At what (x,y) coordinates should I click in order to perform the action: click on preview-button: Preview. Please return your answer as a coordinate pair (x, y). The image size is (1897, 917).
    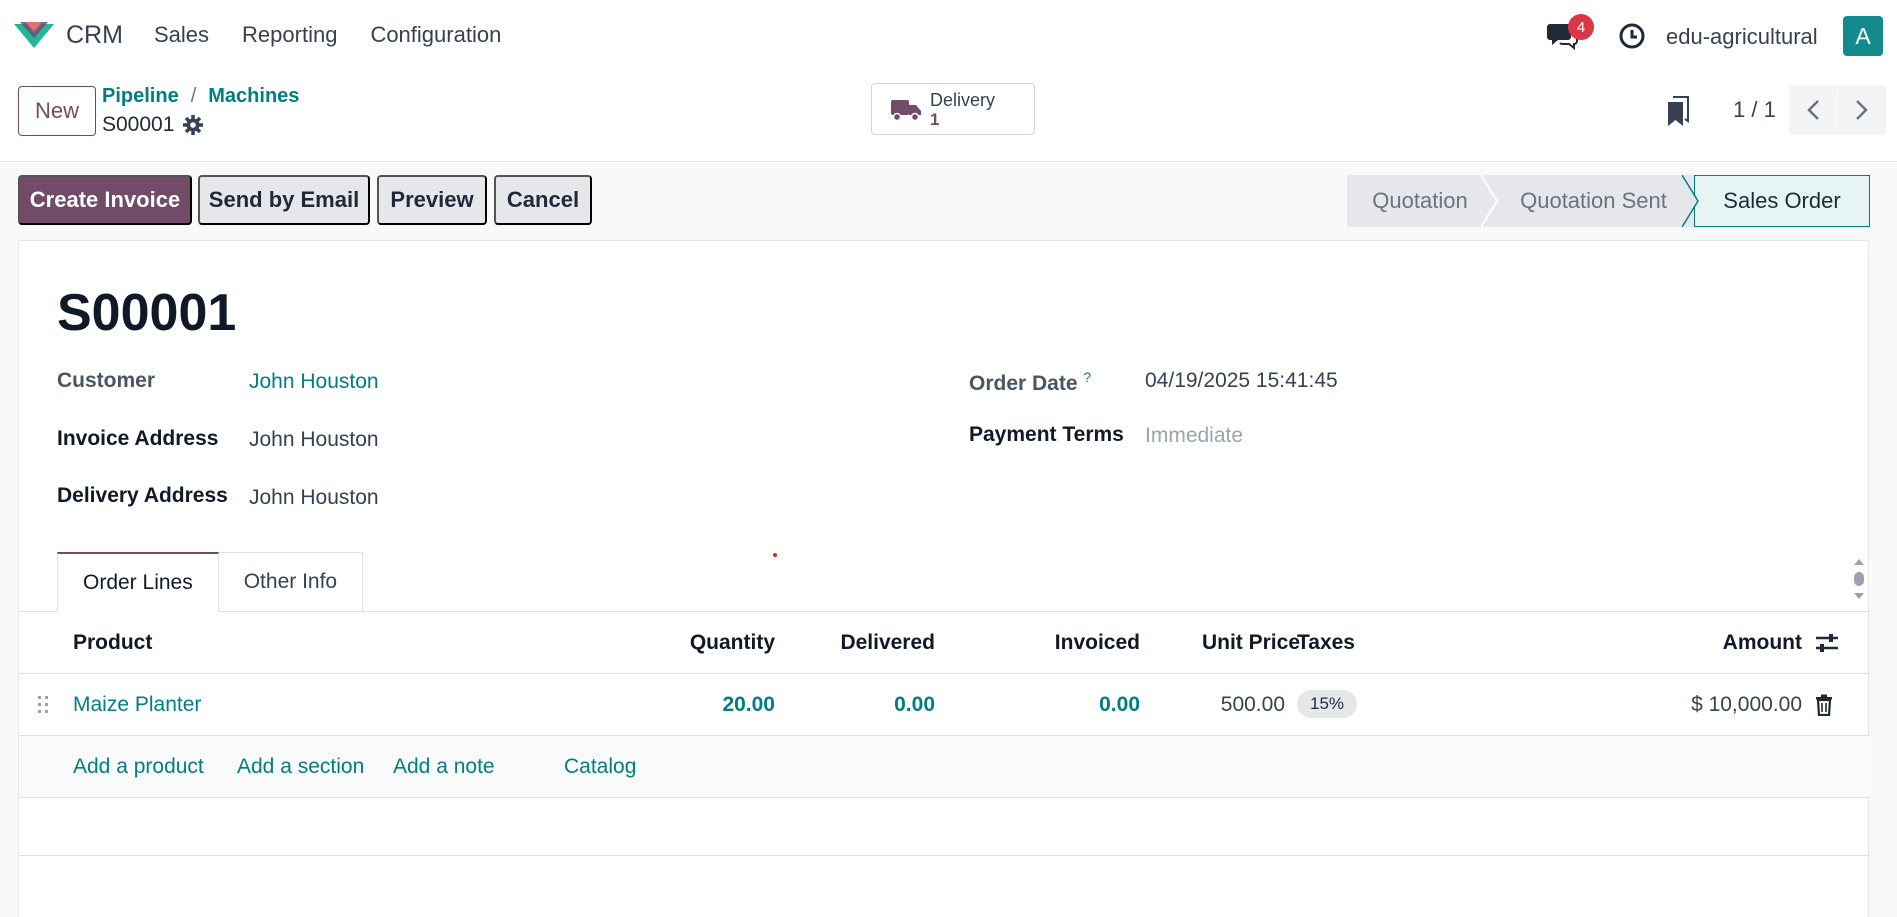
    Looking at the image, I should click on (432, 200).